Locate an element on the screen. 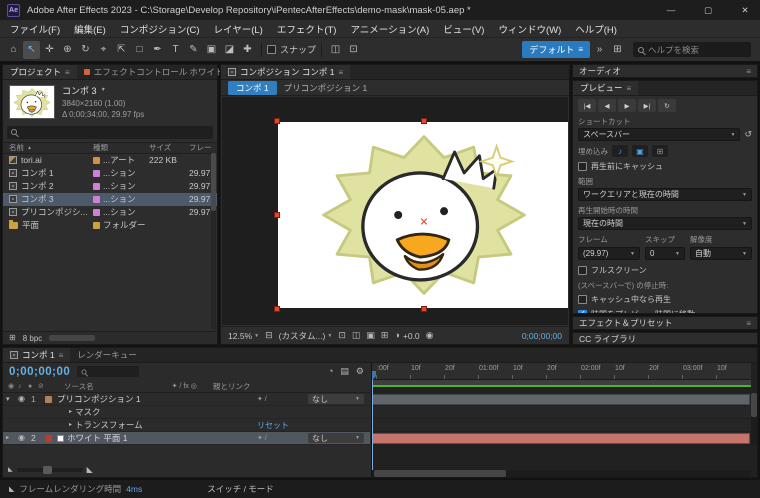 The width and height of the screenshot is (760, 498). minimize-button: — is located at coordinates (671, 10).